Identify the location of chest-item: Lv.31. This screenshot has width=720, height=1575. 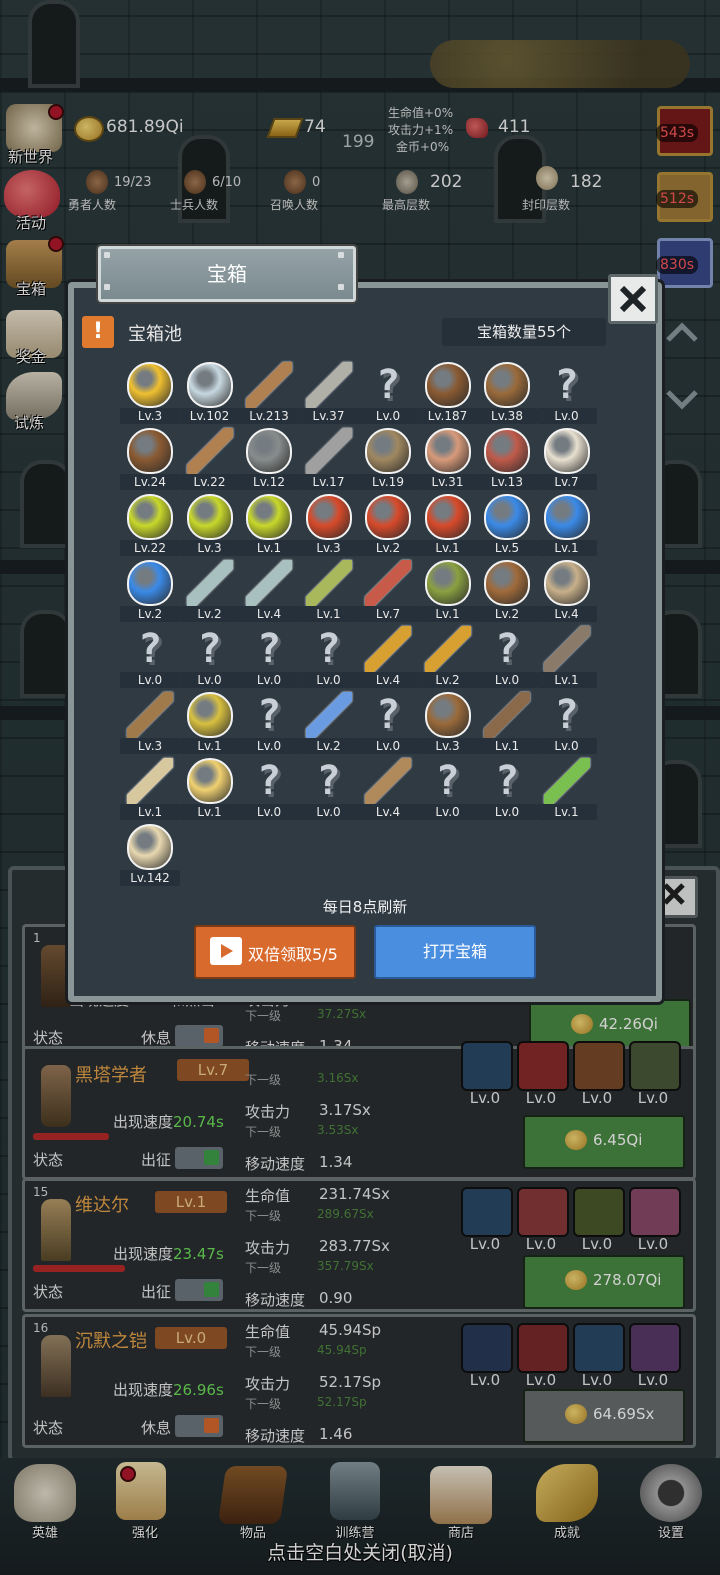
(447, 459).